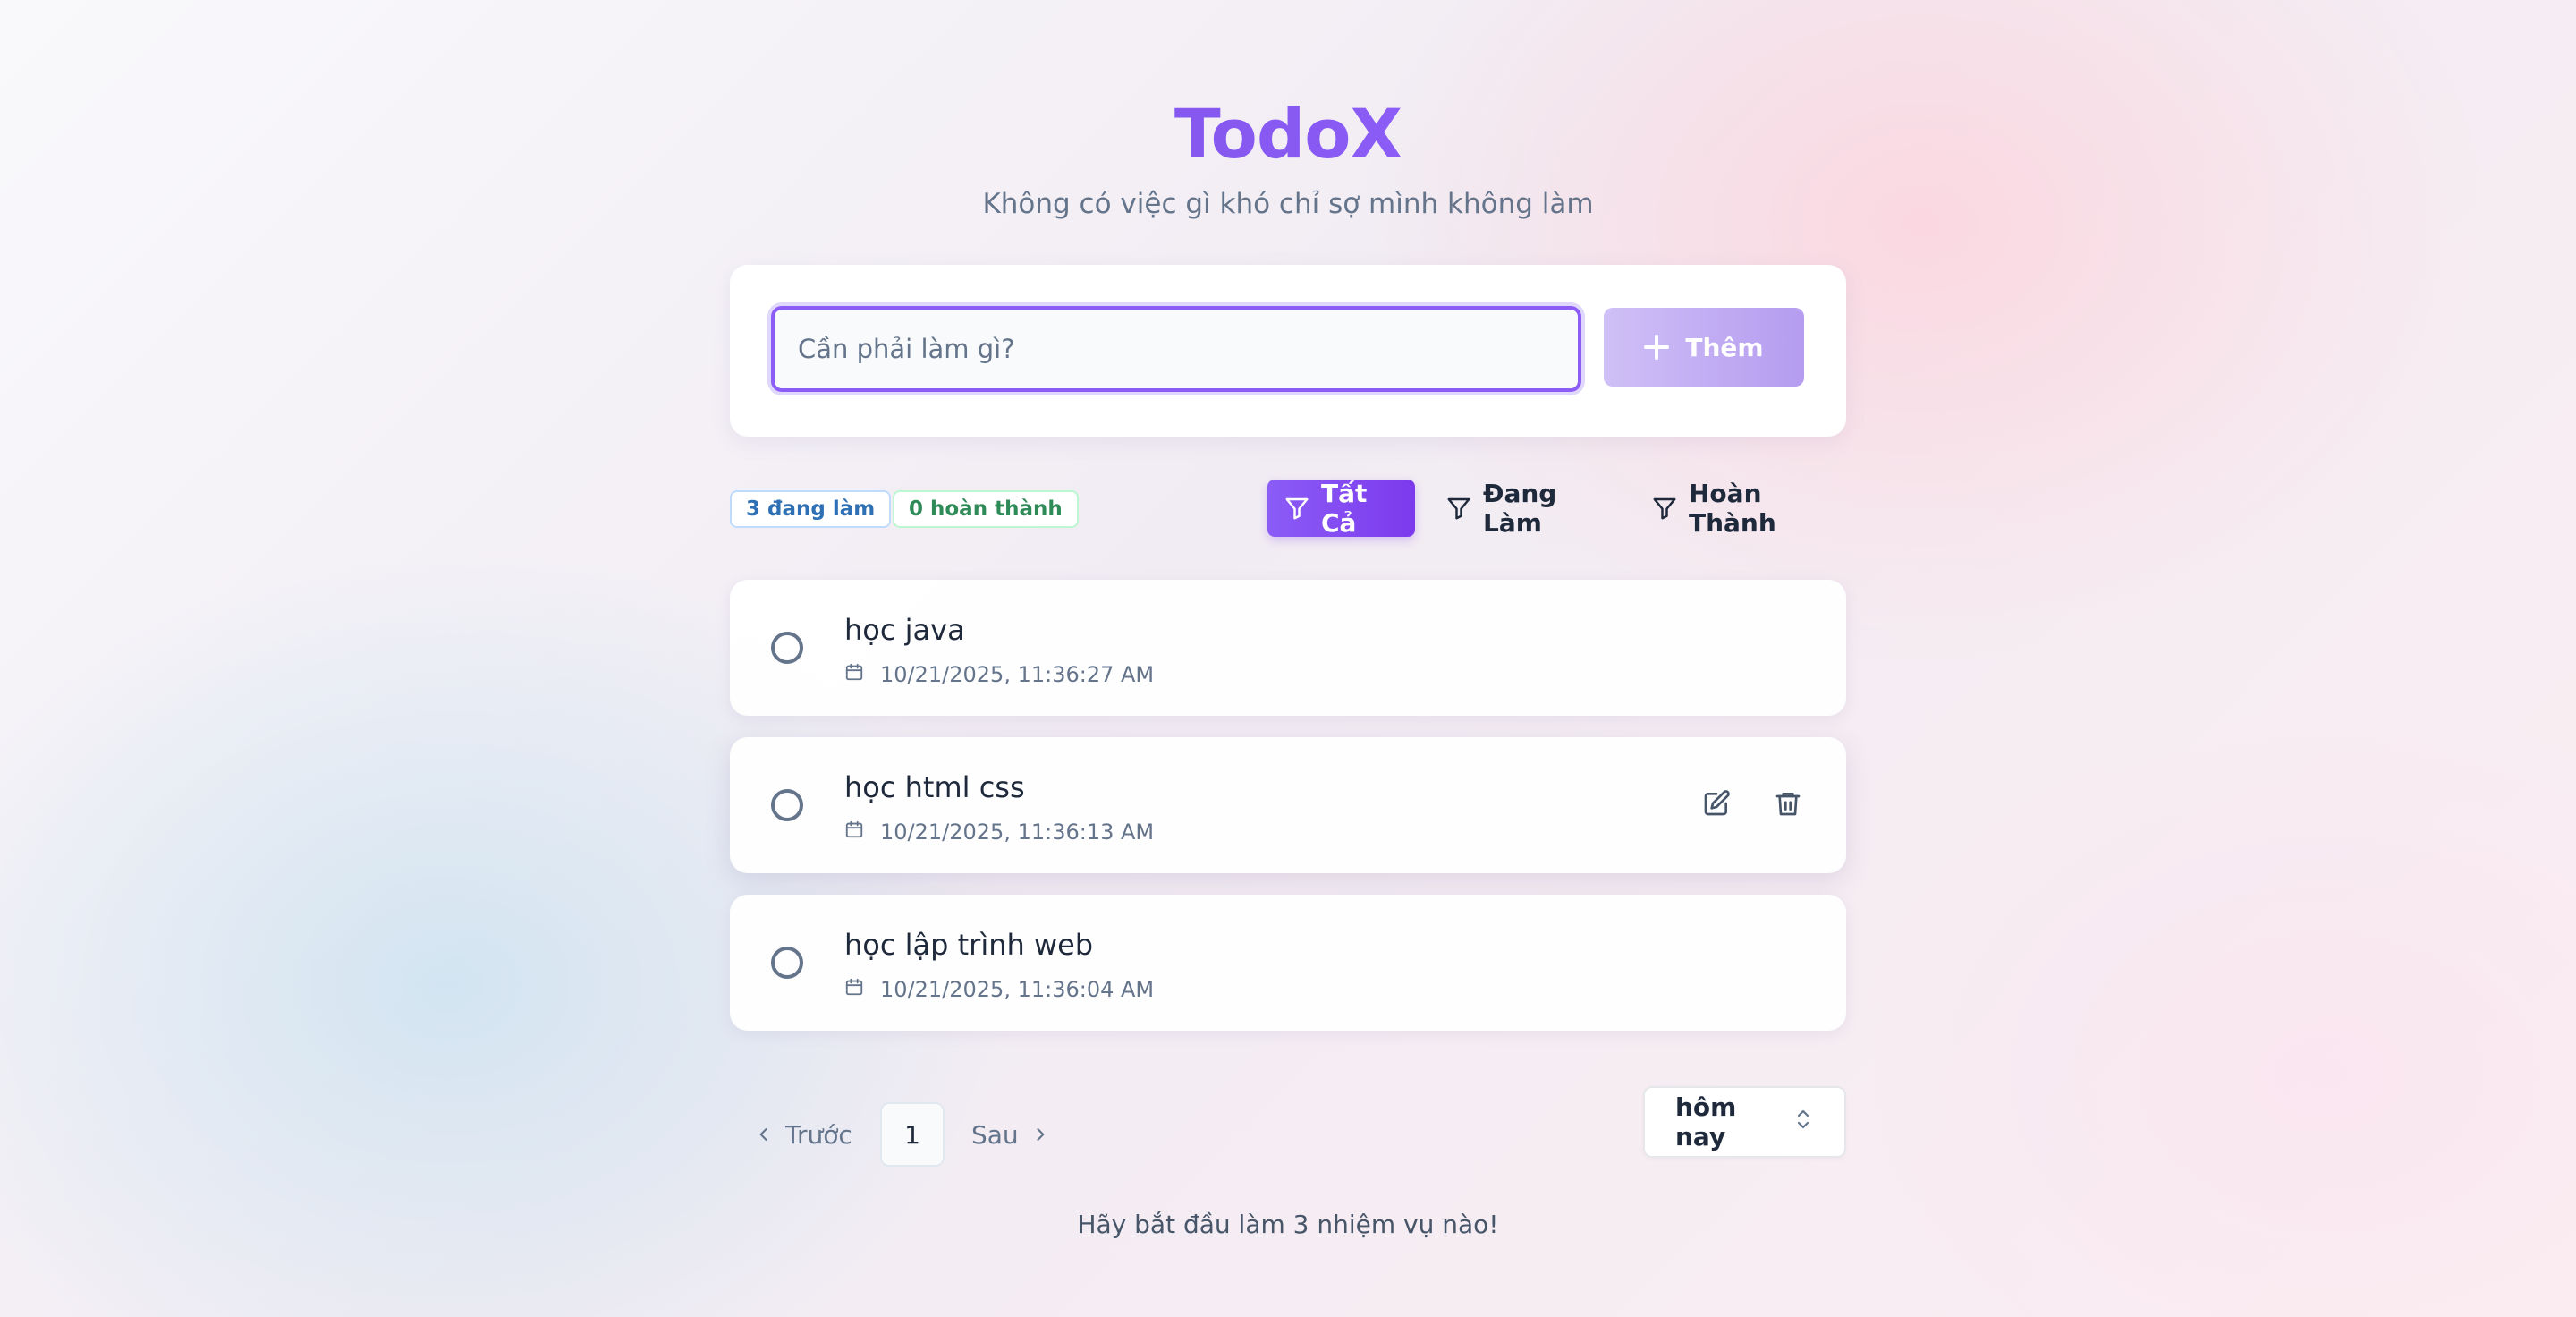 The width and height of the screenshot is (2576, 1317). Describe the element at coordinates (1017, 674) in the screenshot. I see `task-timestamp: 10/21/2025, 11:36:27 AM` at that location.